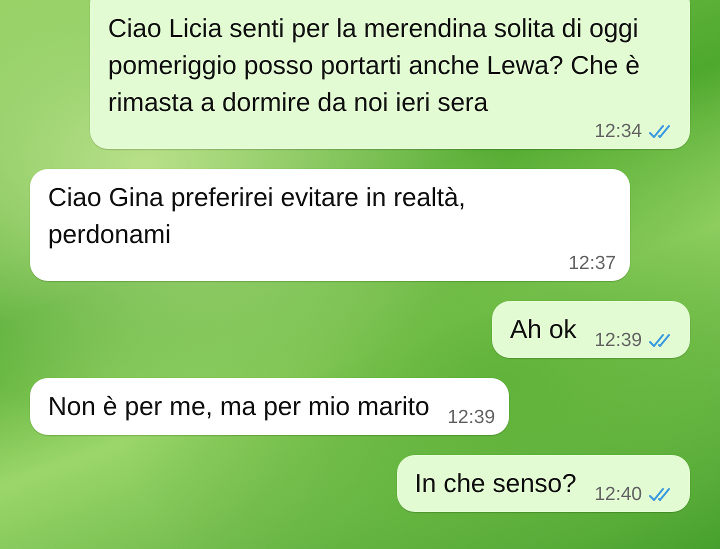 This screenshot has height=549, width=720. I want to click on message-time: 12:37, so click(592, 264).